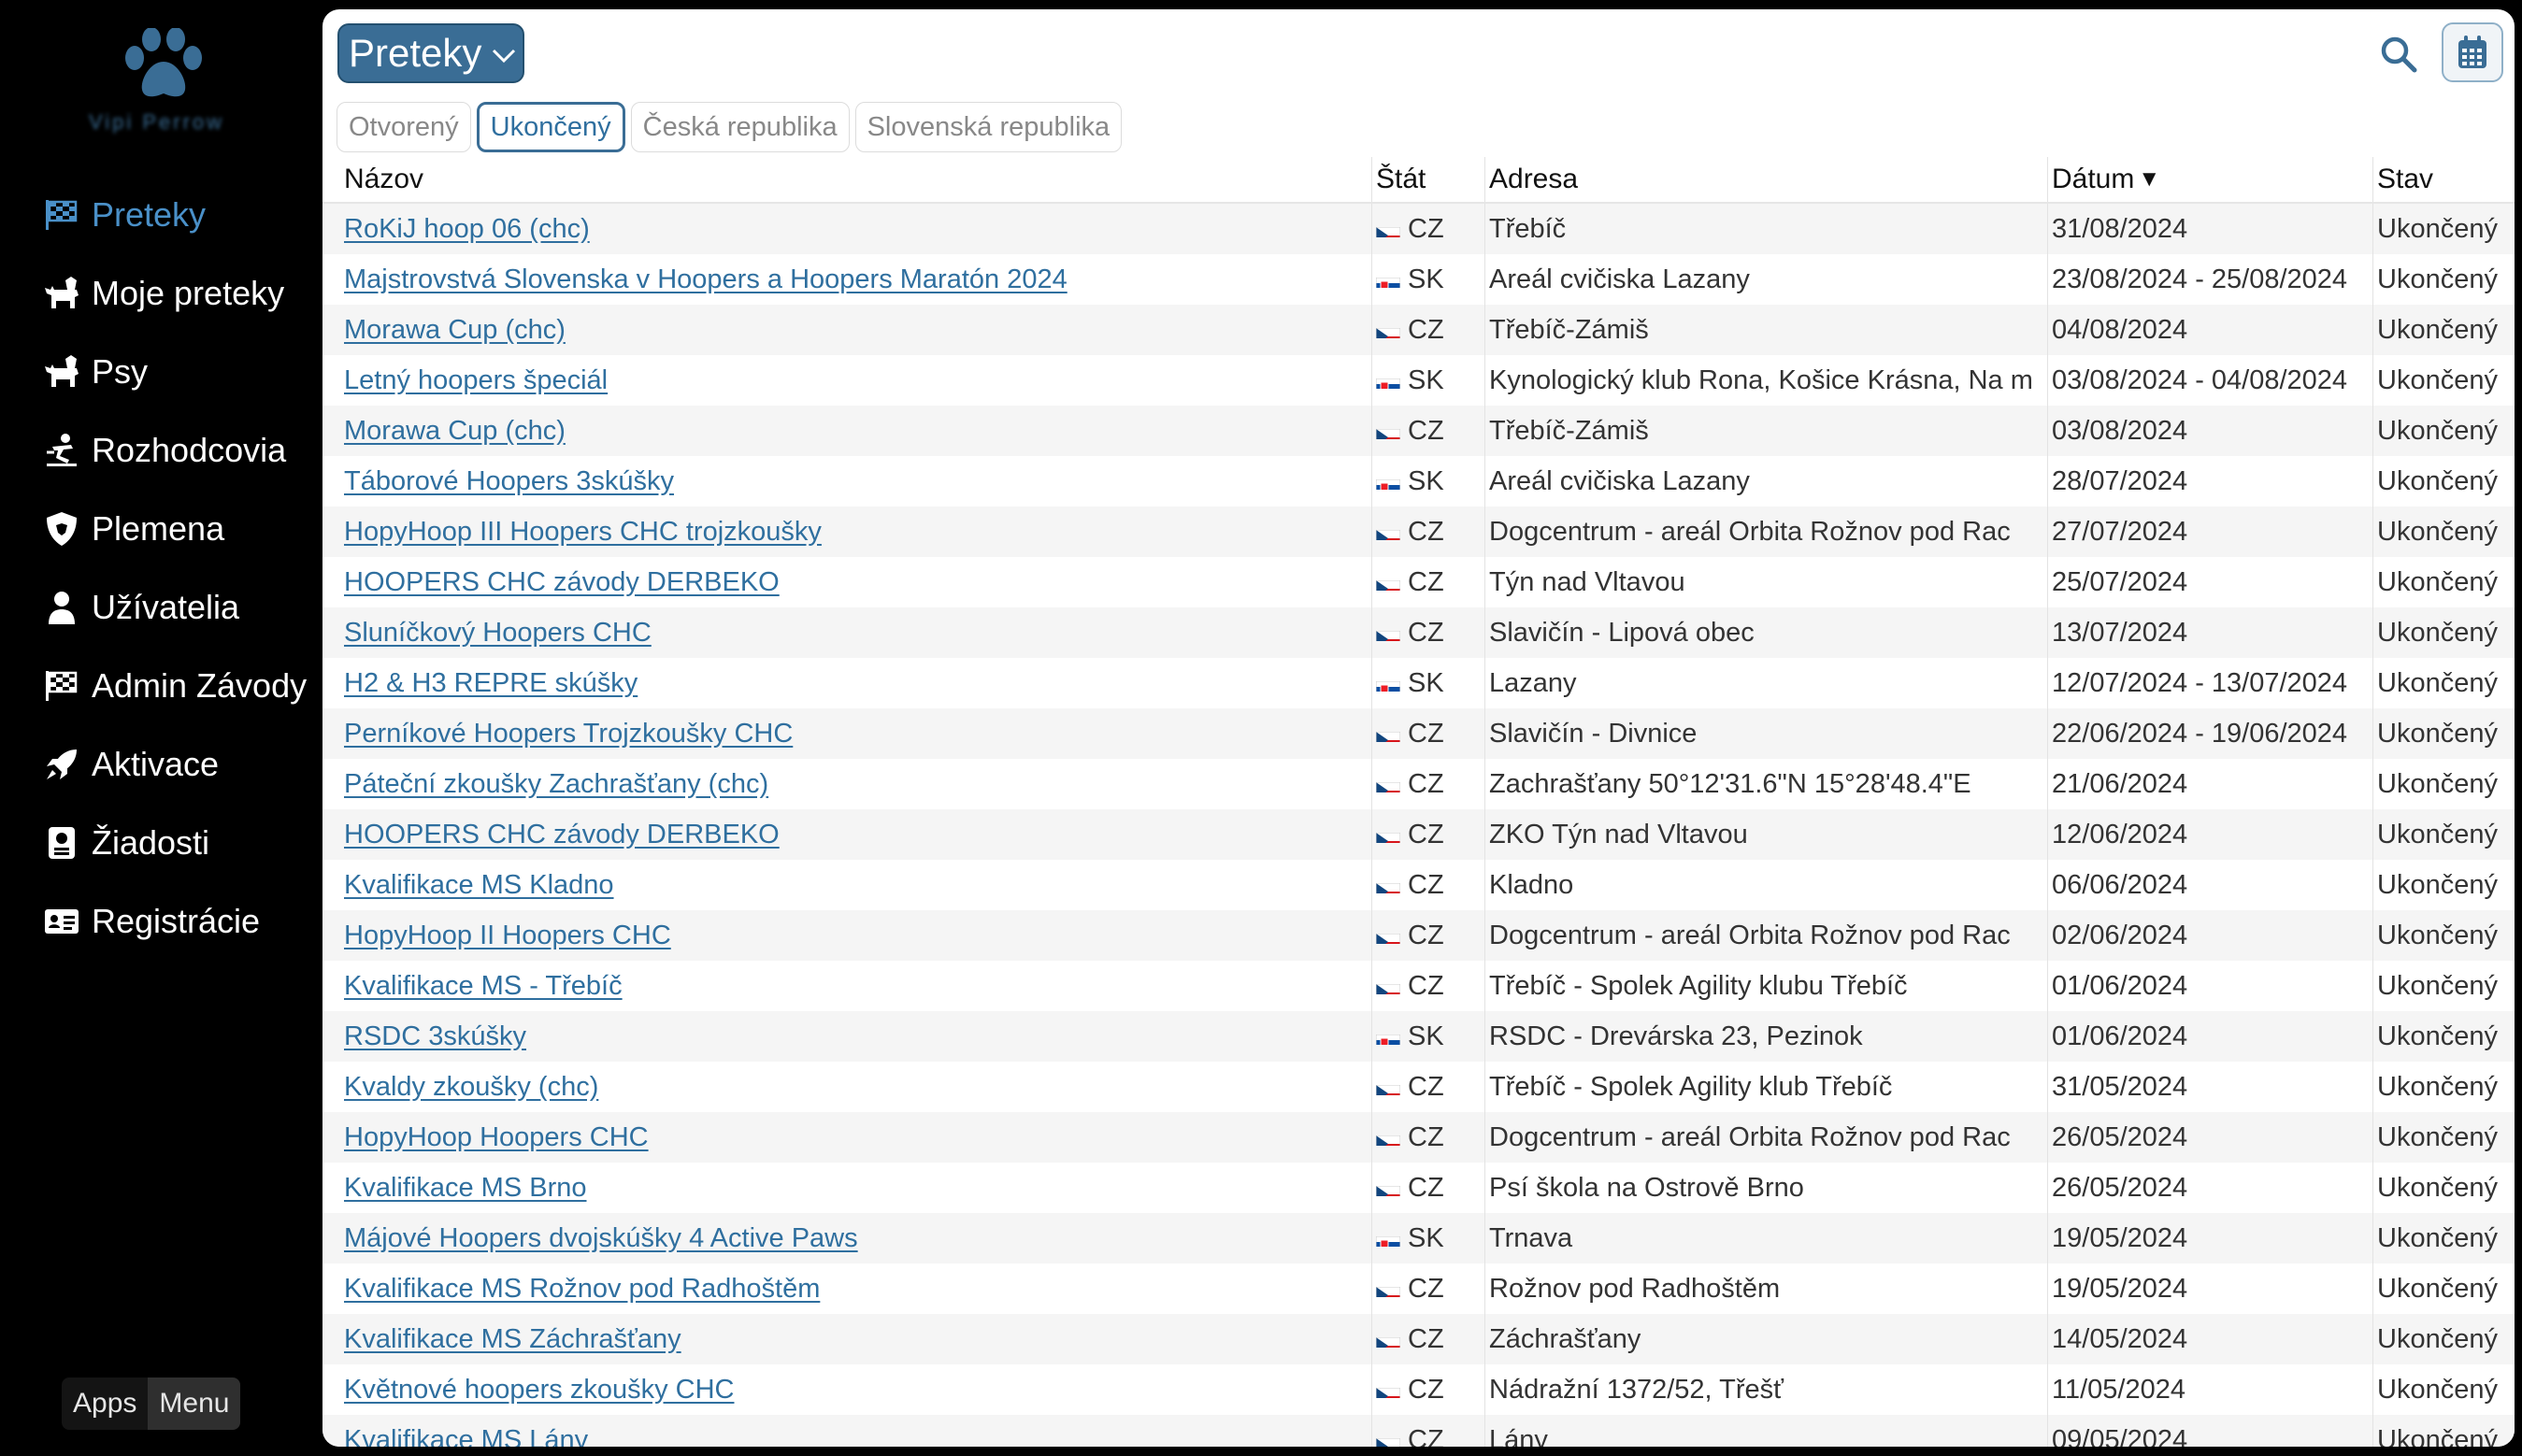 This screenshot has height=1456, width=2522. Describe the element at coordinates (550, 127) in the screenshot. I see `filter-ukonceny: Ukončený` at that location.